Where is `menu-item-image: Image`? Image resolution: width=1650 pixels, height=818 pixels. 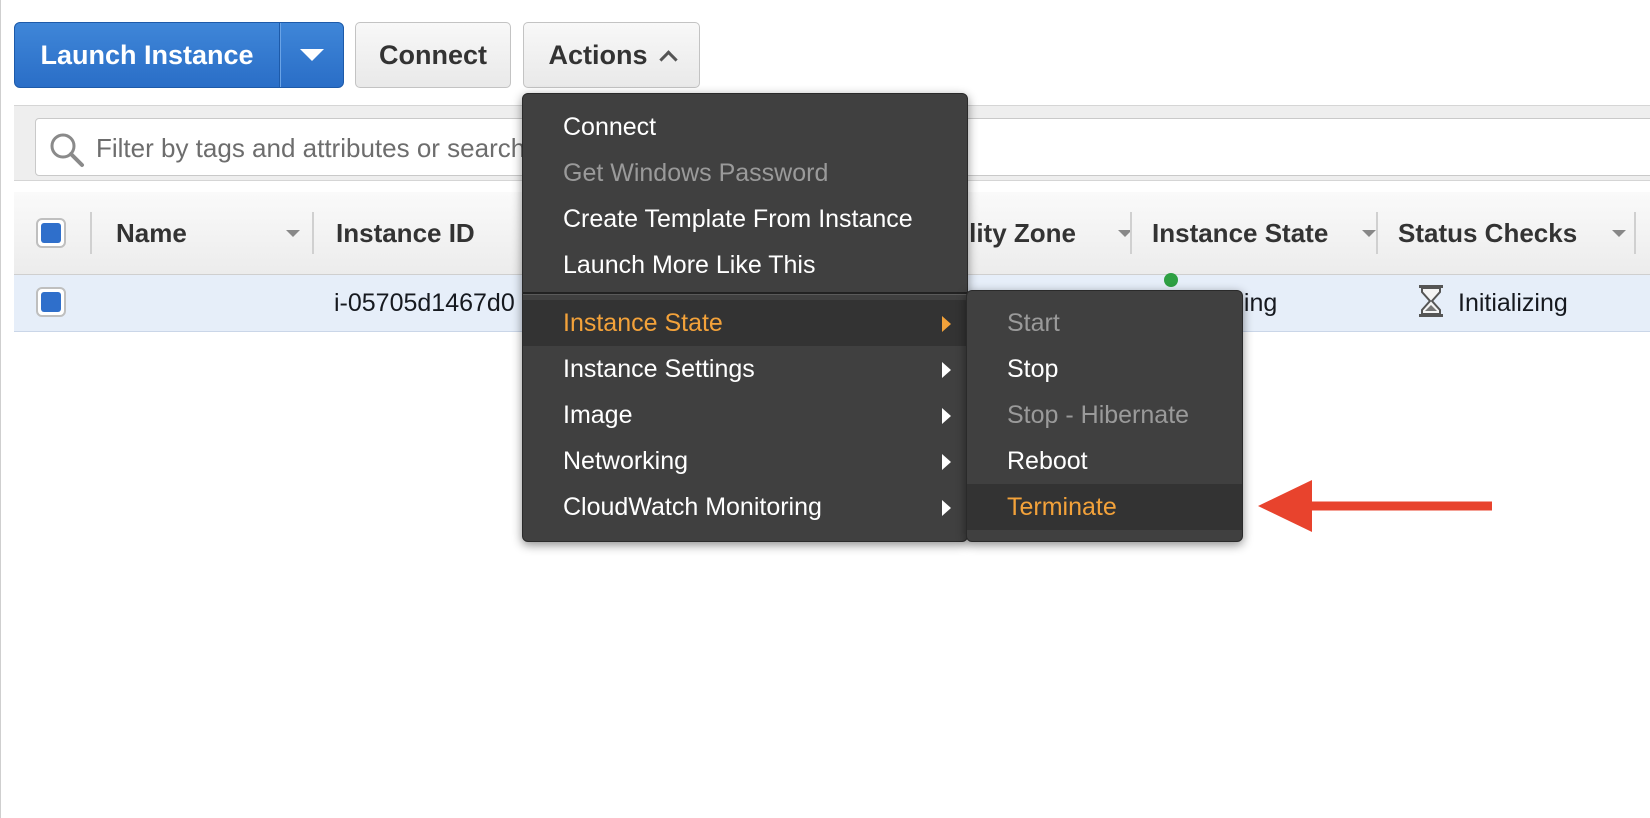
menu-item-image: Image is located at coordinates (745, 415).